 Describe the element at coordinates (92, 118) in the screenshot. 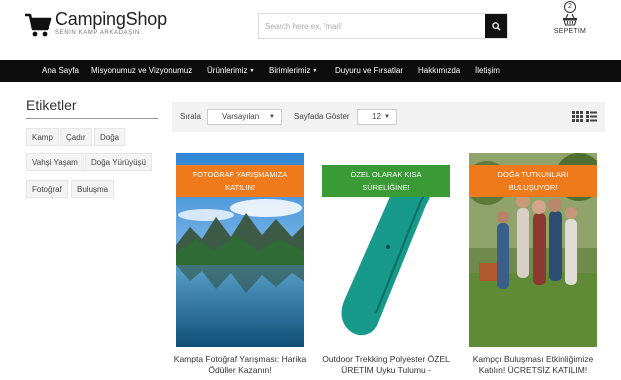

I see `divider` at that location.